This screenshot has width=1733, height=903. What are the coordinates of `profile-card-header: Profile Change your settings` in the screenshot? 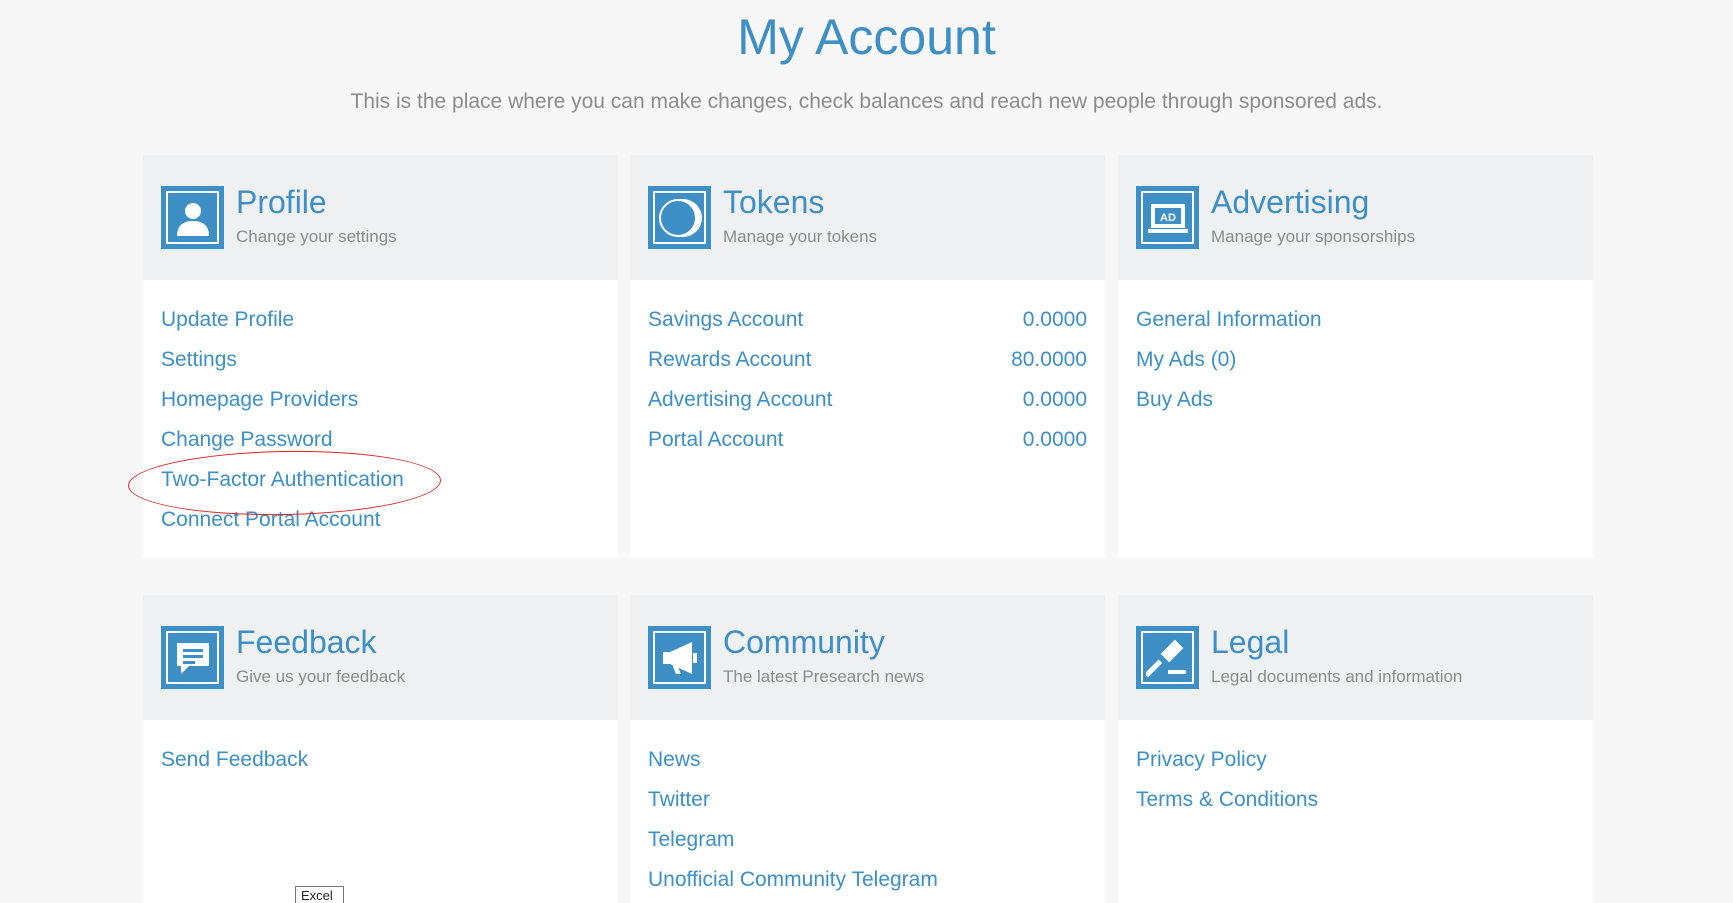 It's located at (380, 217).